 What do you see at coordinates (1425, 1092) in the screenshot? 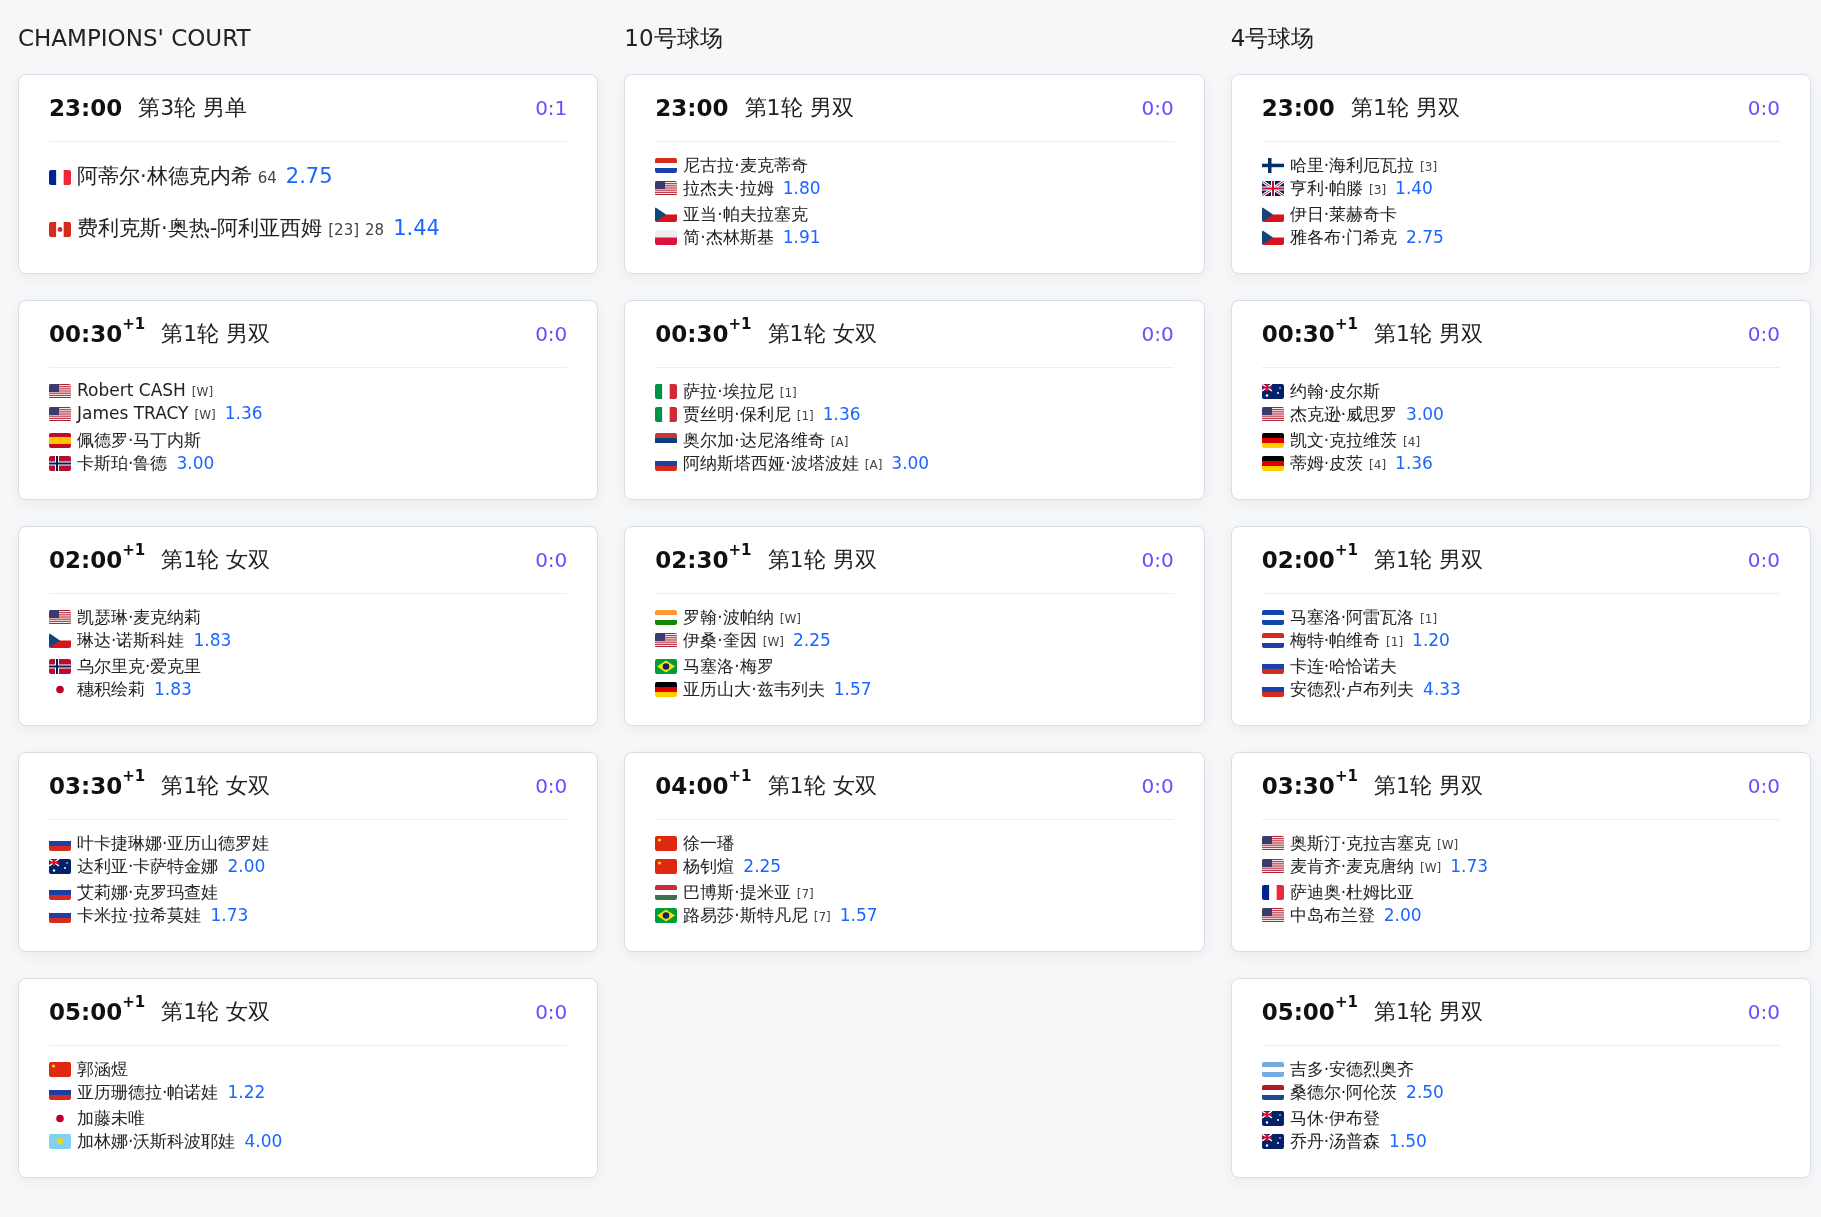
I see `odds-value: 2.50` at bounding box center [1425, 1092].